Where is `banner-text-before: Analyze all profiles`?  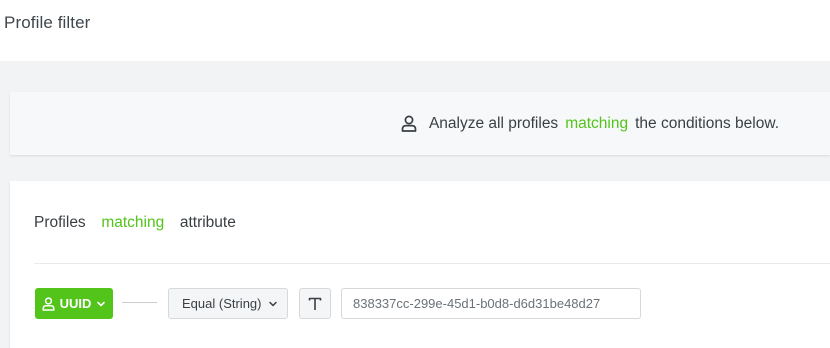
banner-text-before: Analyze all profiles is located at coordinates (493, 123).